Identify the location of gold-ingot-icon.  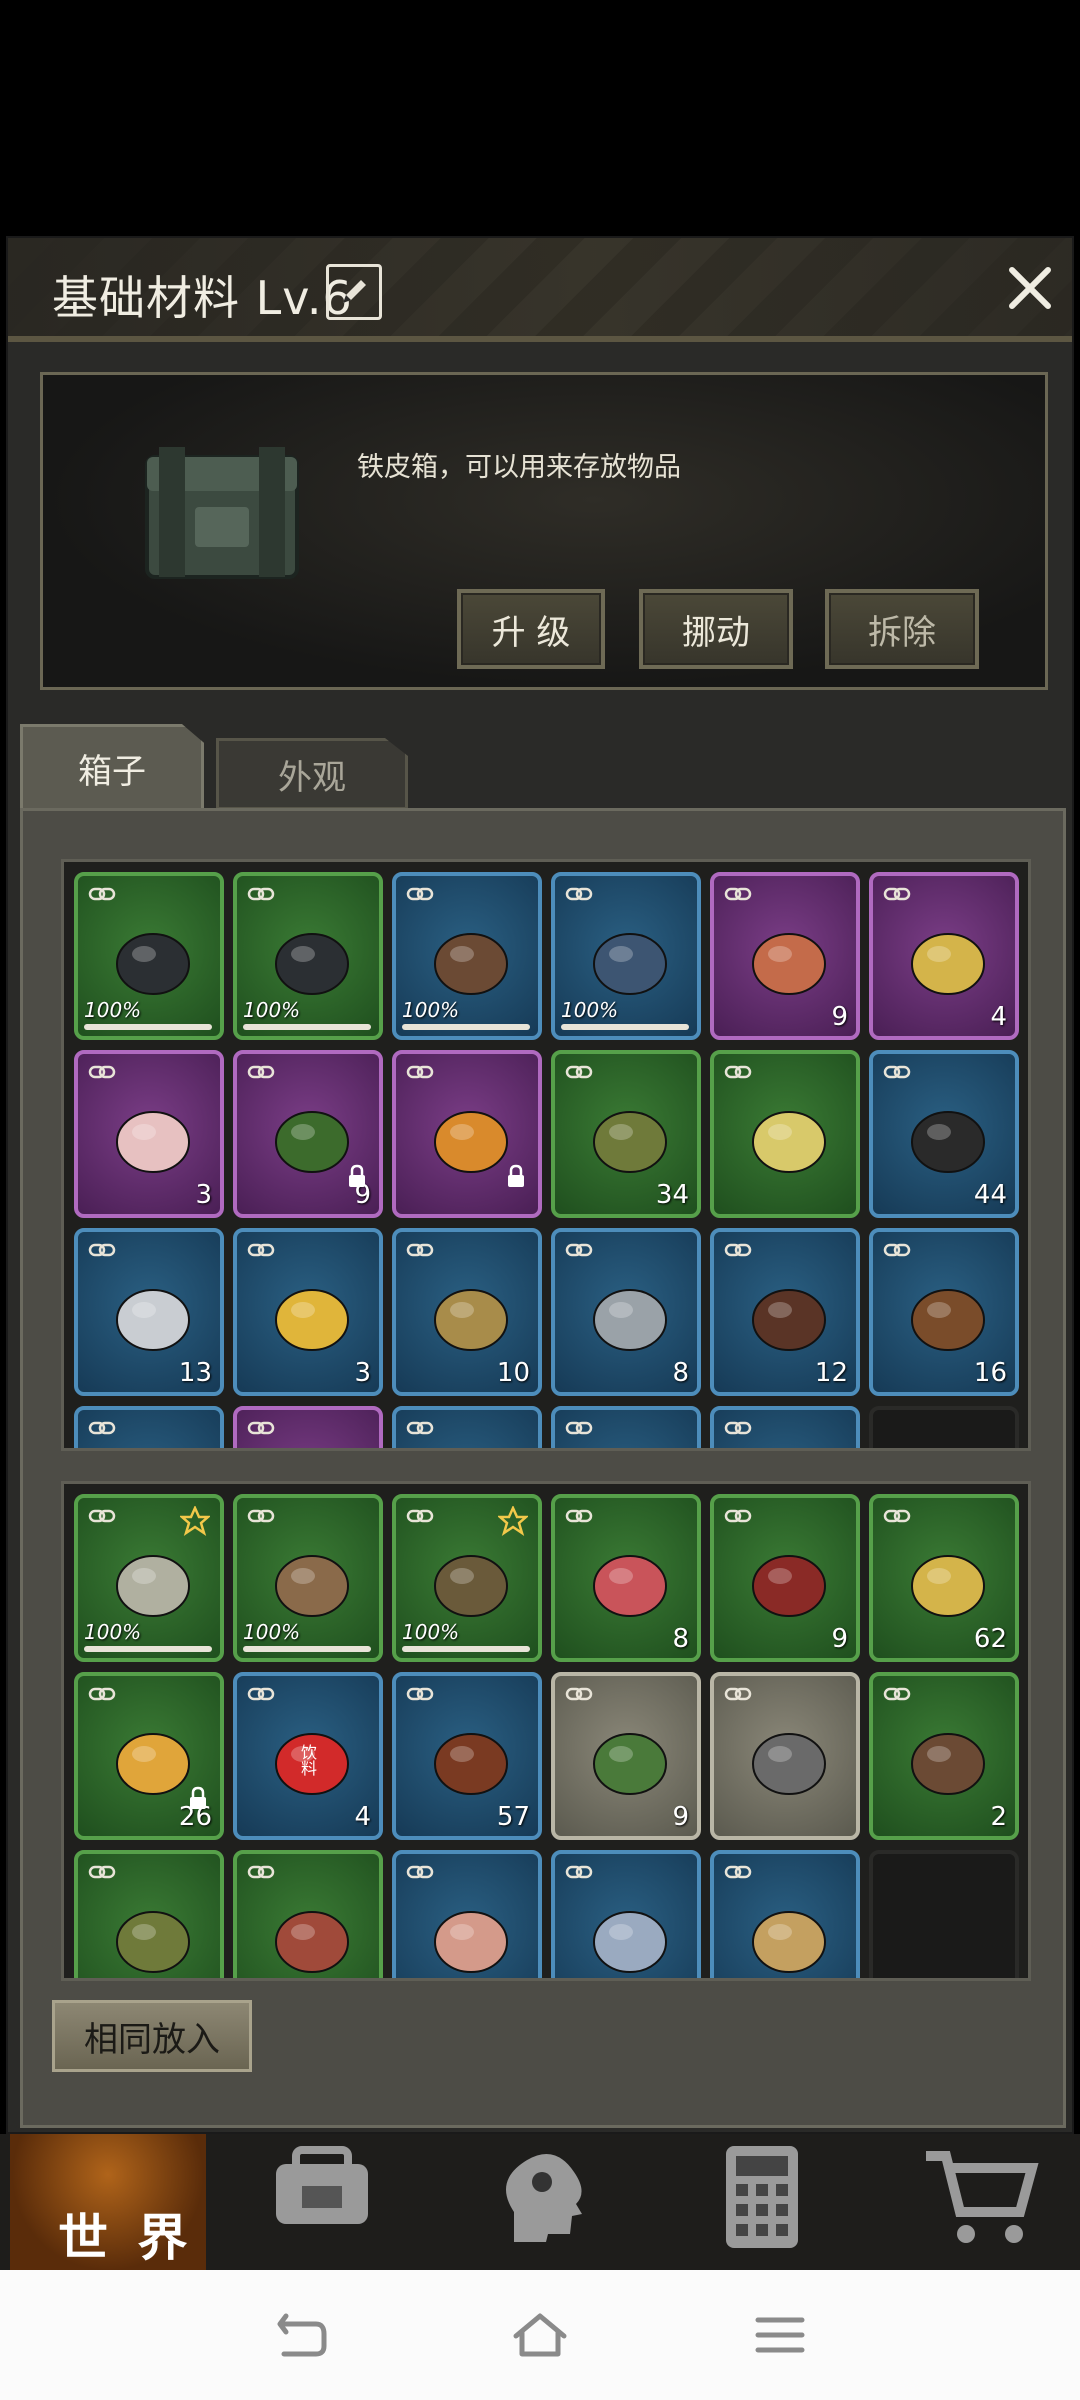
(312, 1320).